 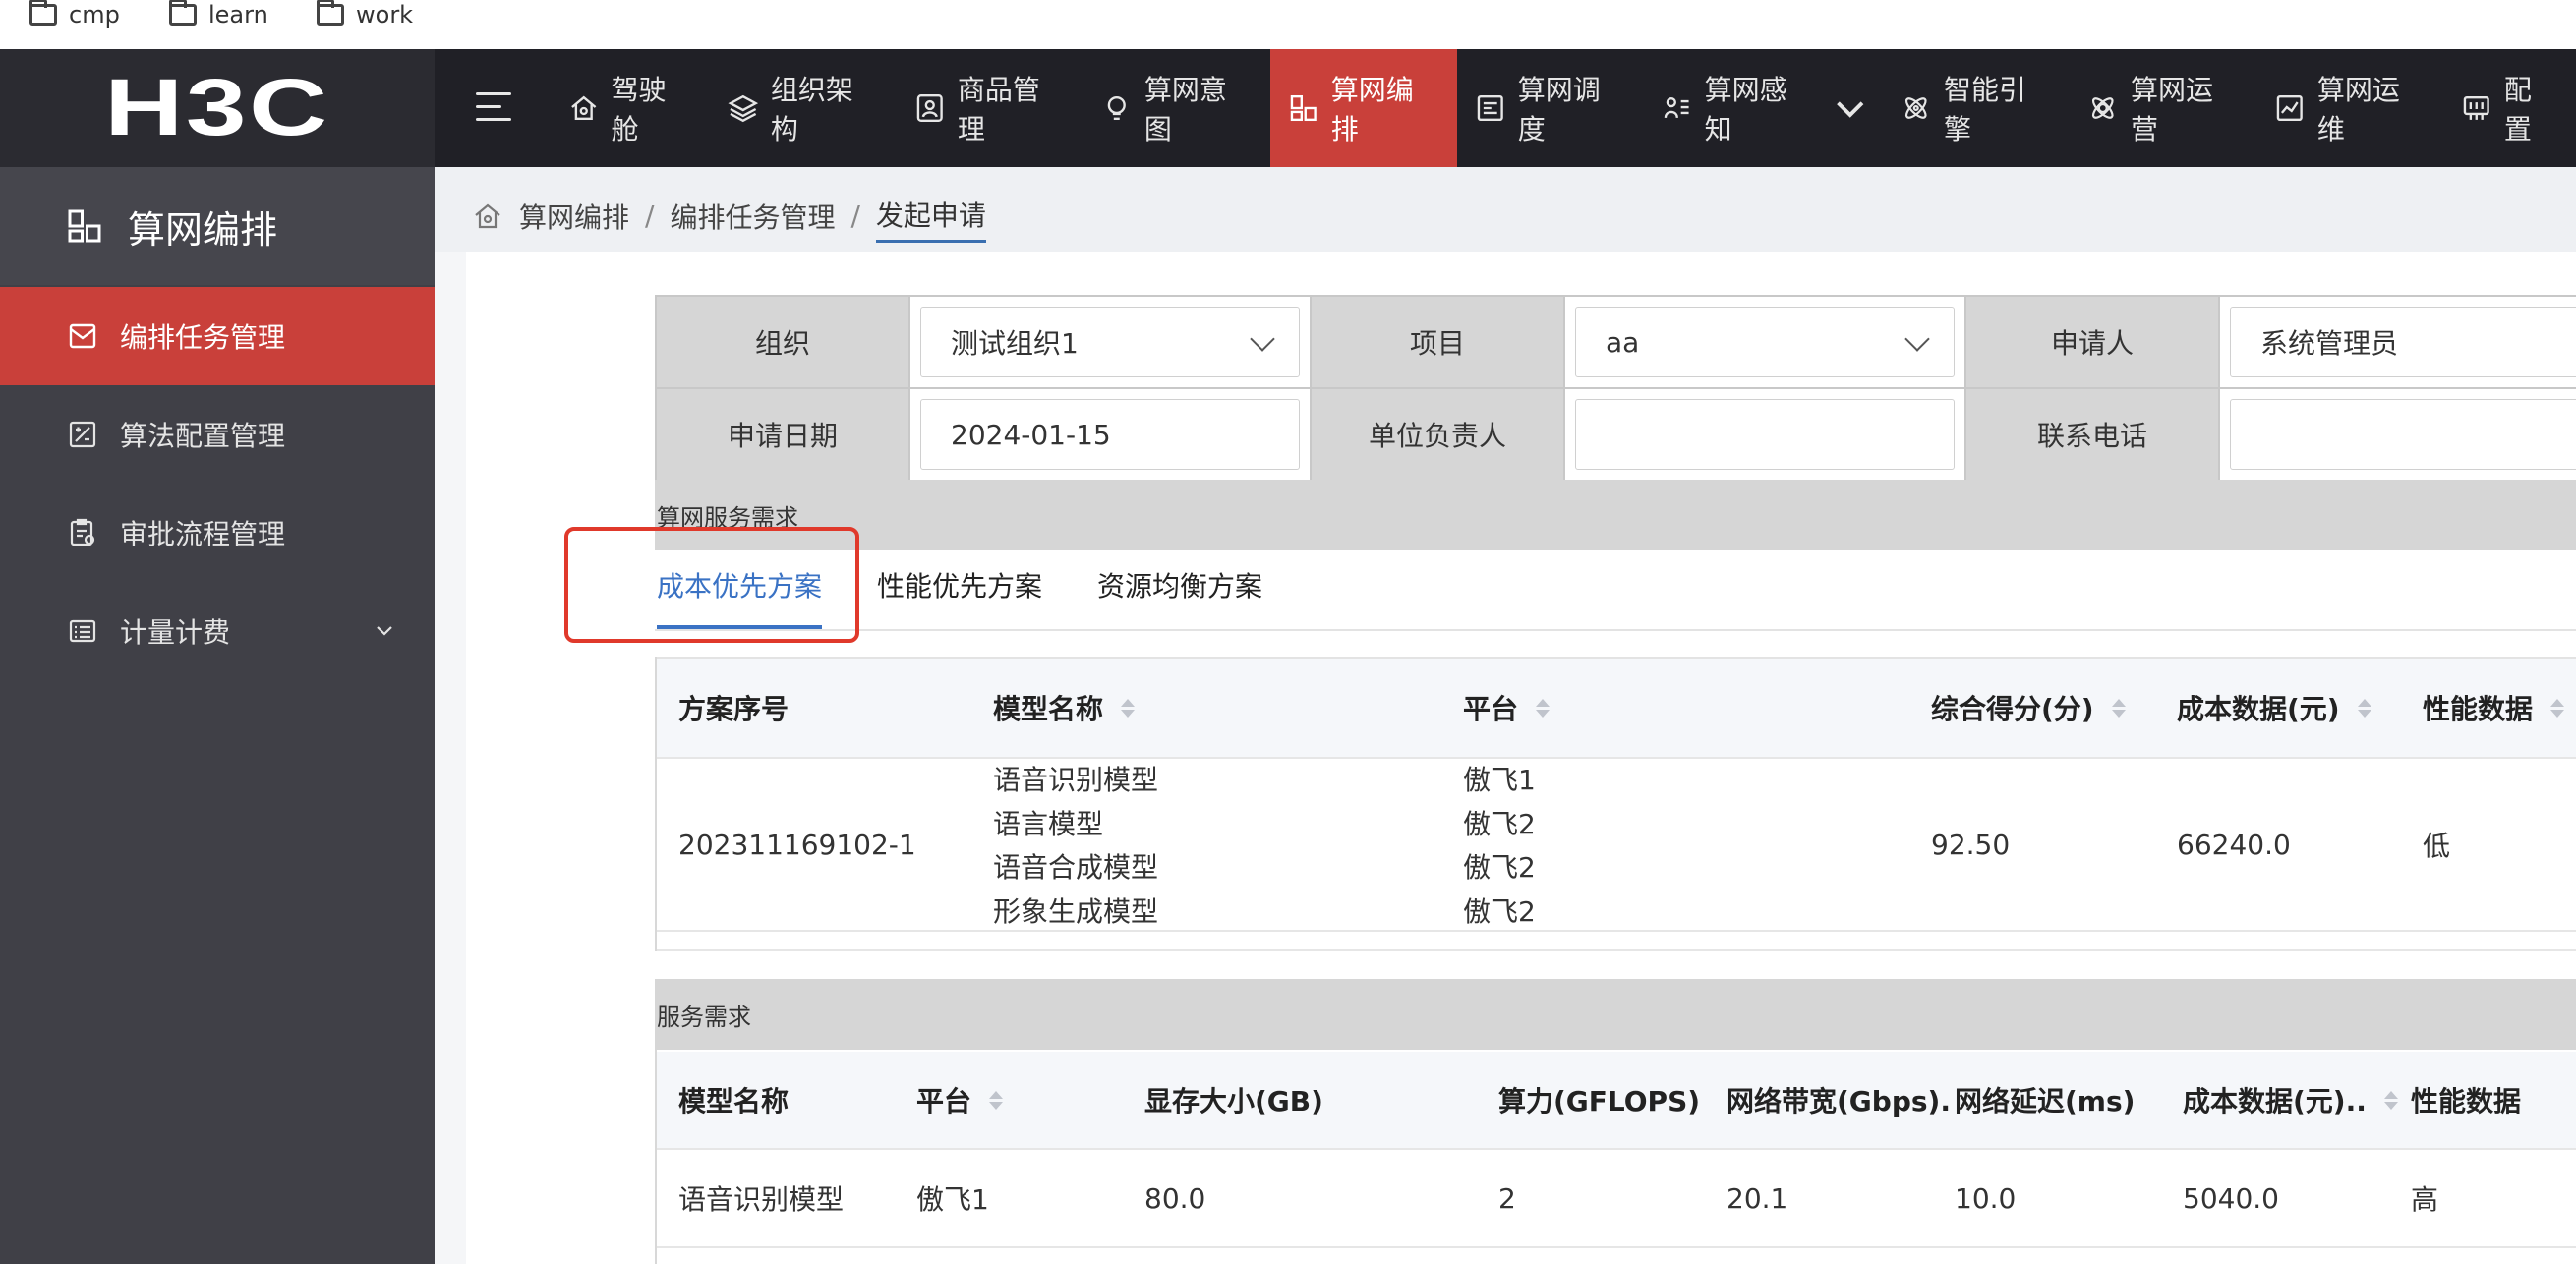 I want to click on schedule-icon, so click(x=1490, y=108).